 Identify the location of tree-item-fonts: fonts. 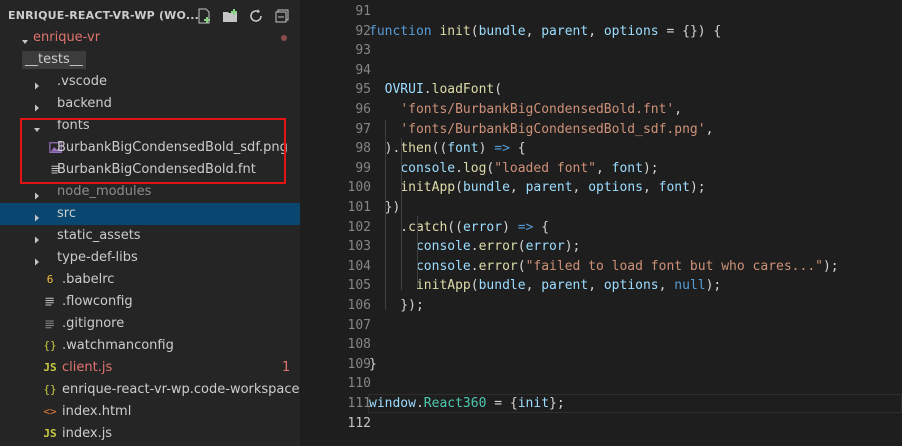
(150, 126).